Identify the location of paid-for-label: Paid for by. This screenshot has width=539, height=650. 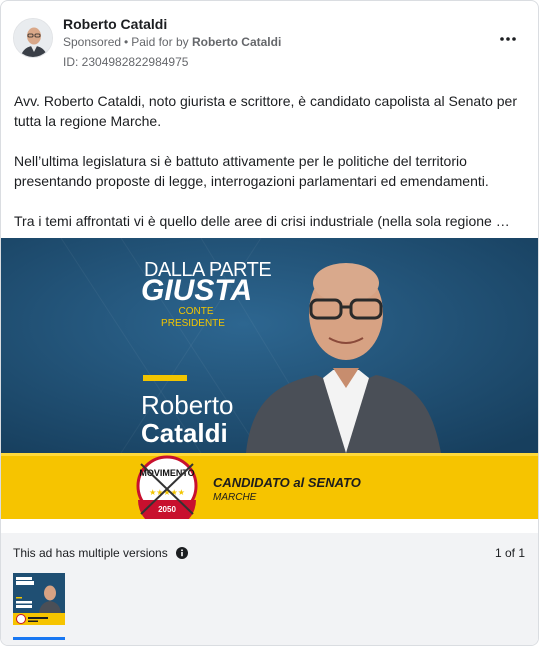
(160, 42).